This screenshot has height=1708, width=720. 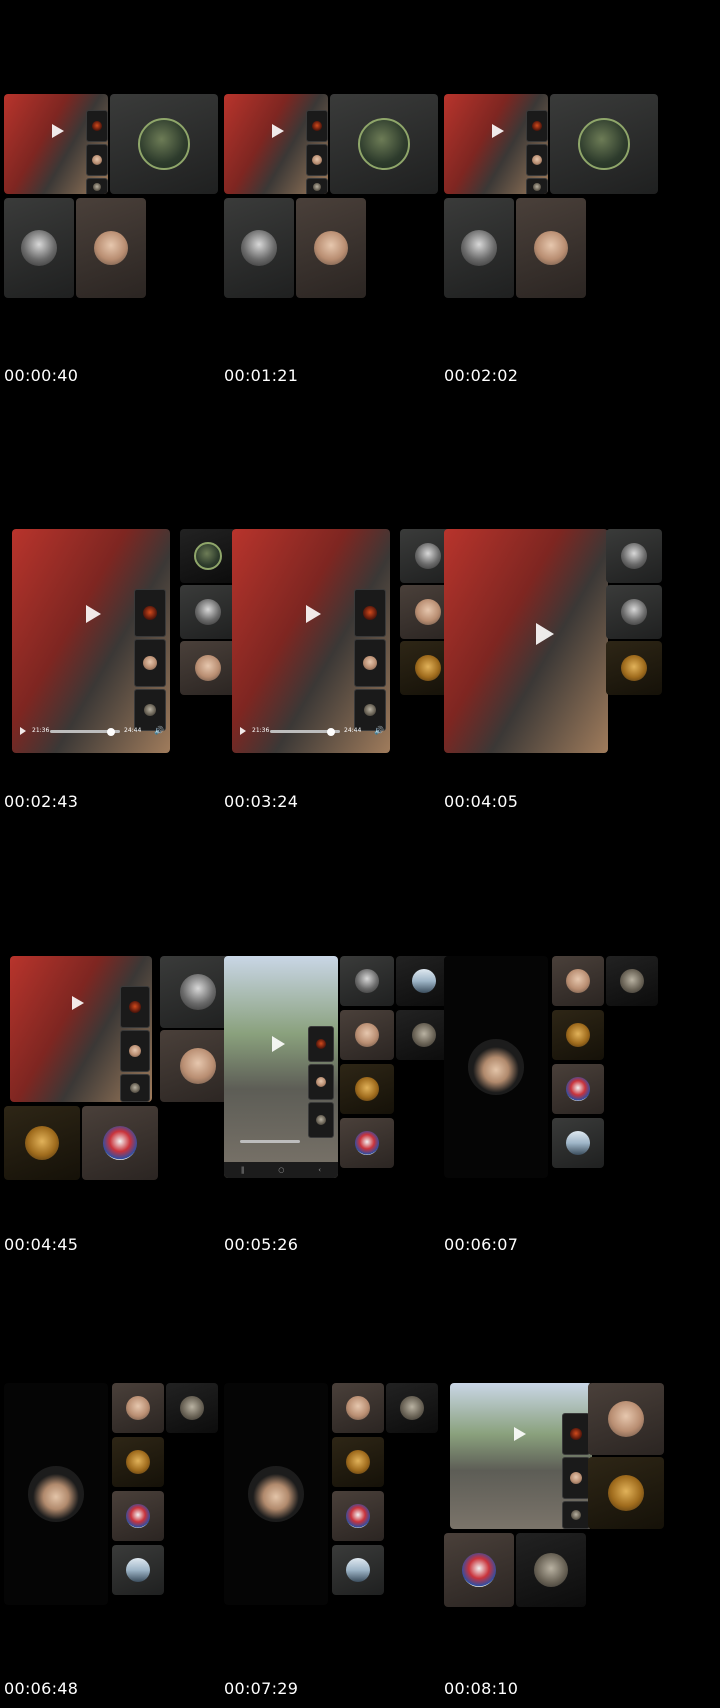 What do you see at coordinates (558, 196) in the screenshot?
I see `call-grid` at bounding box center [558, 196].